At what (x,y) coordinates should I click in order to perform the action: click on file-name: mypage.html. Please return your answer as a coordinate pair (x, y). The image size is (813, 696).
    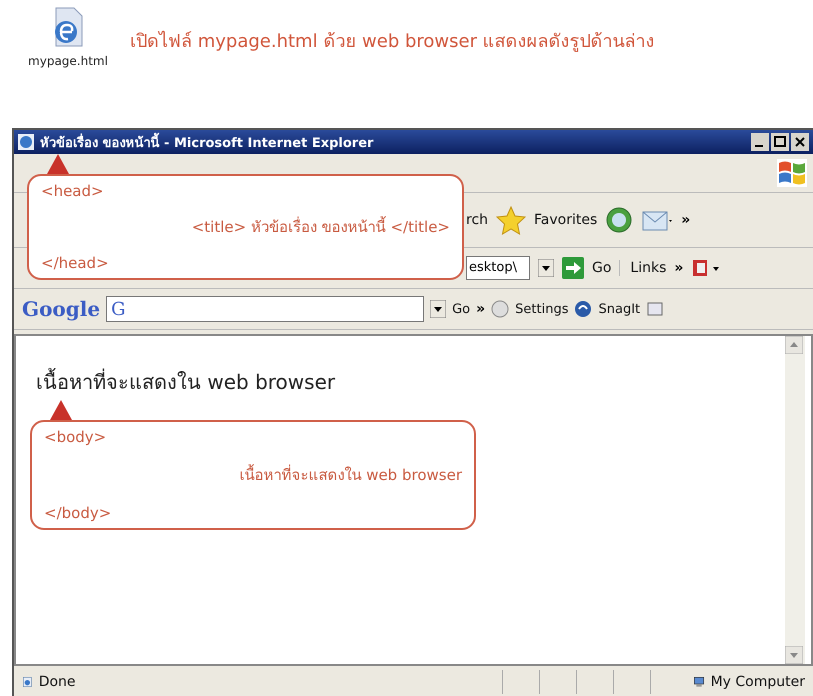
    Looking at the image, I should click on (68, 61).